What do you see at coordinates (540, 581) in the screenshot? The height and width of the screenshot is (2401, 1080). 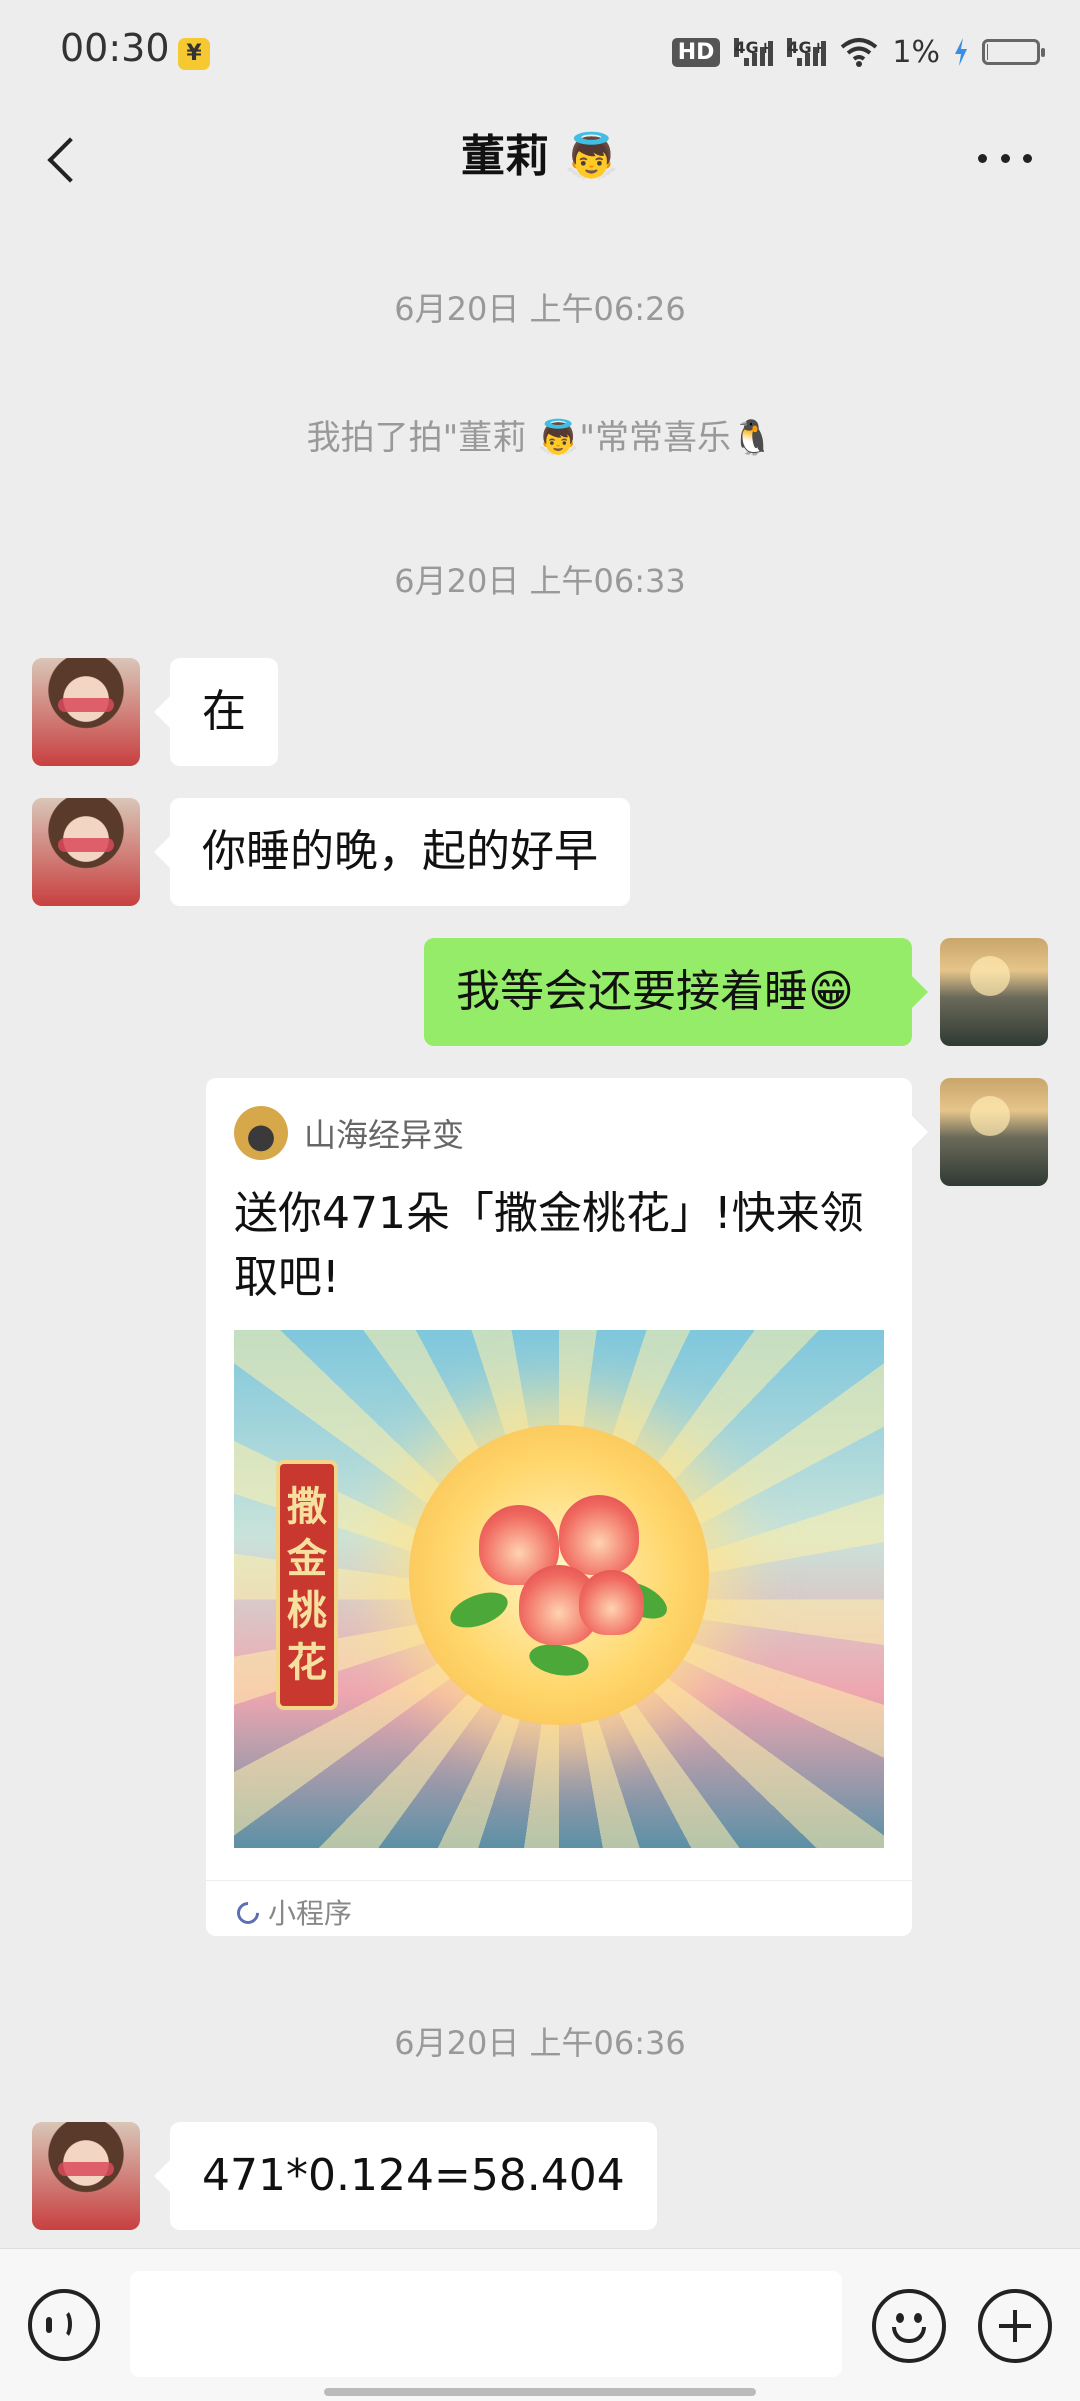 I see `message-timestamp: 6月20日 上午06:33` at bounding box center [540, 581].